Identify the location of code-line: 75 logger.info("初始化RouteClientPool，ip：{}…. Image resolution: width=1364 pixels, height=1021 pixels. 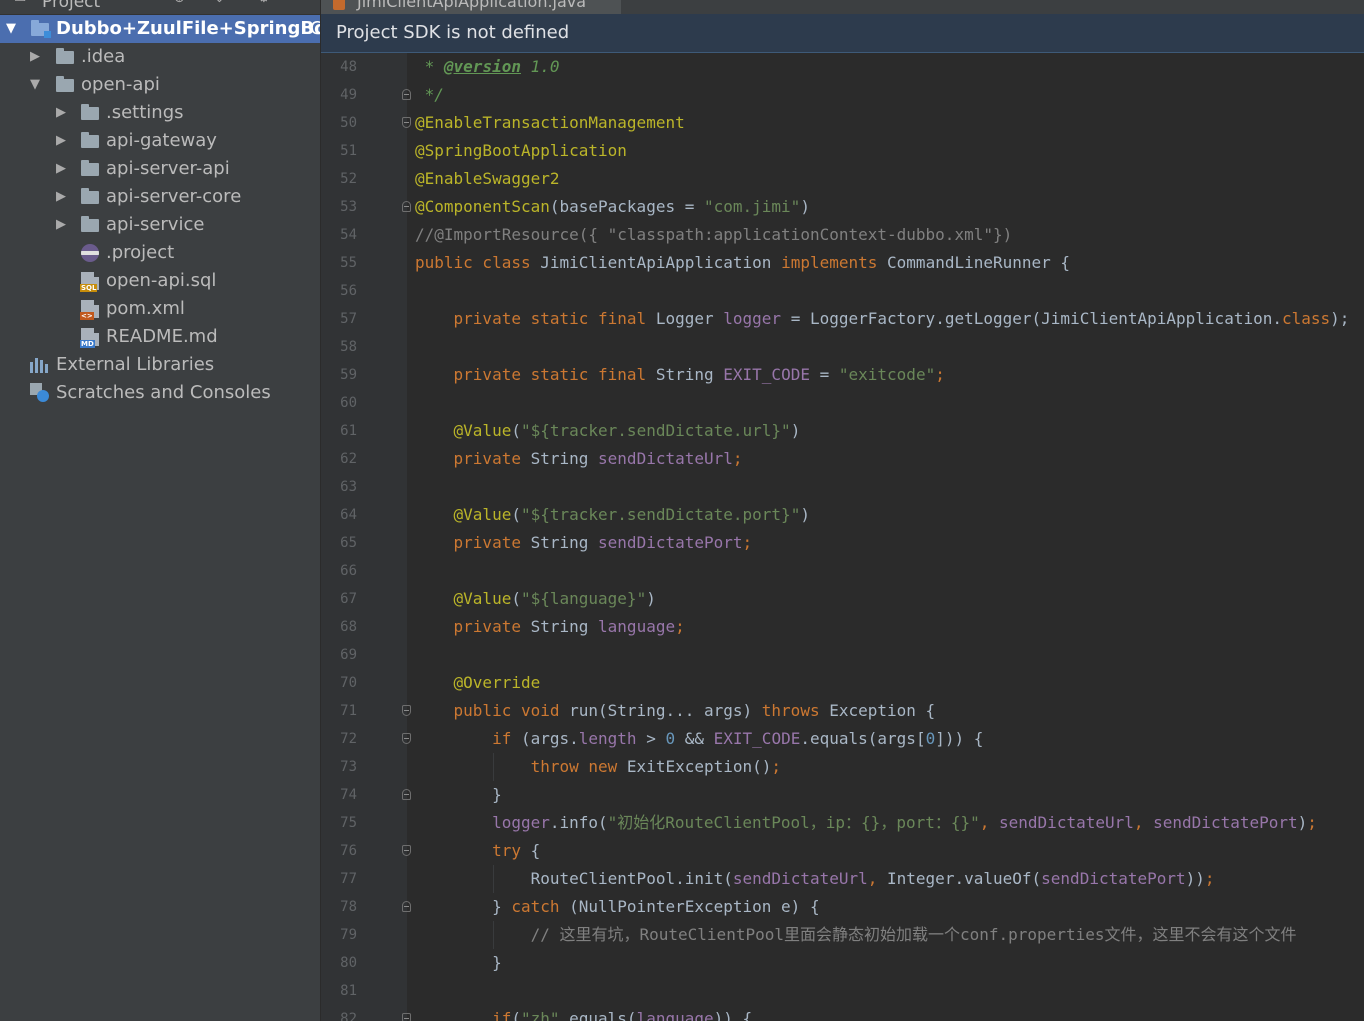
(842, 823).